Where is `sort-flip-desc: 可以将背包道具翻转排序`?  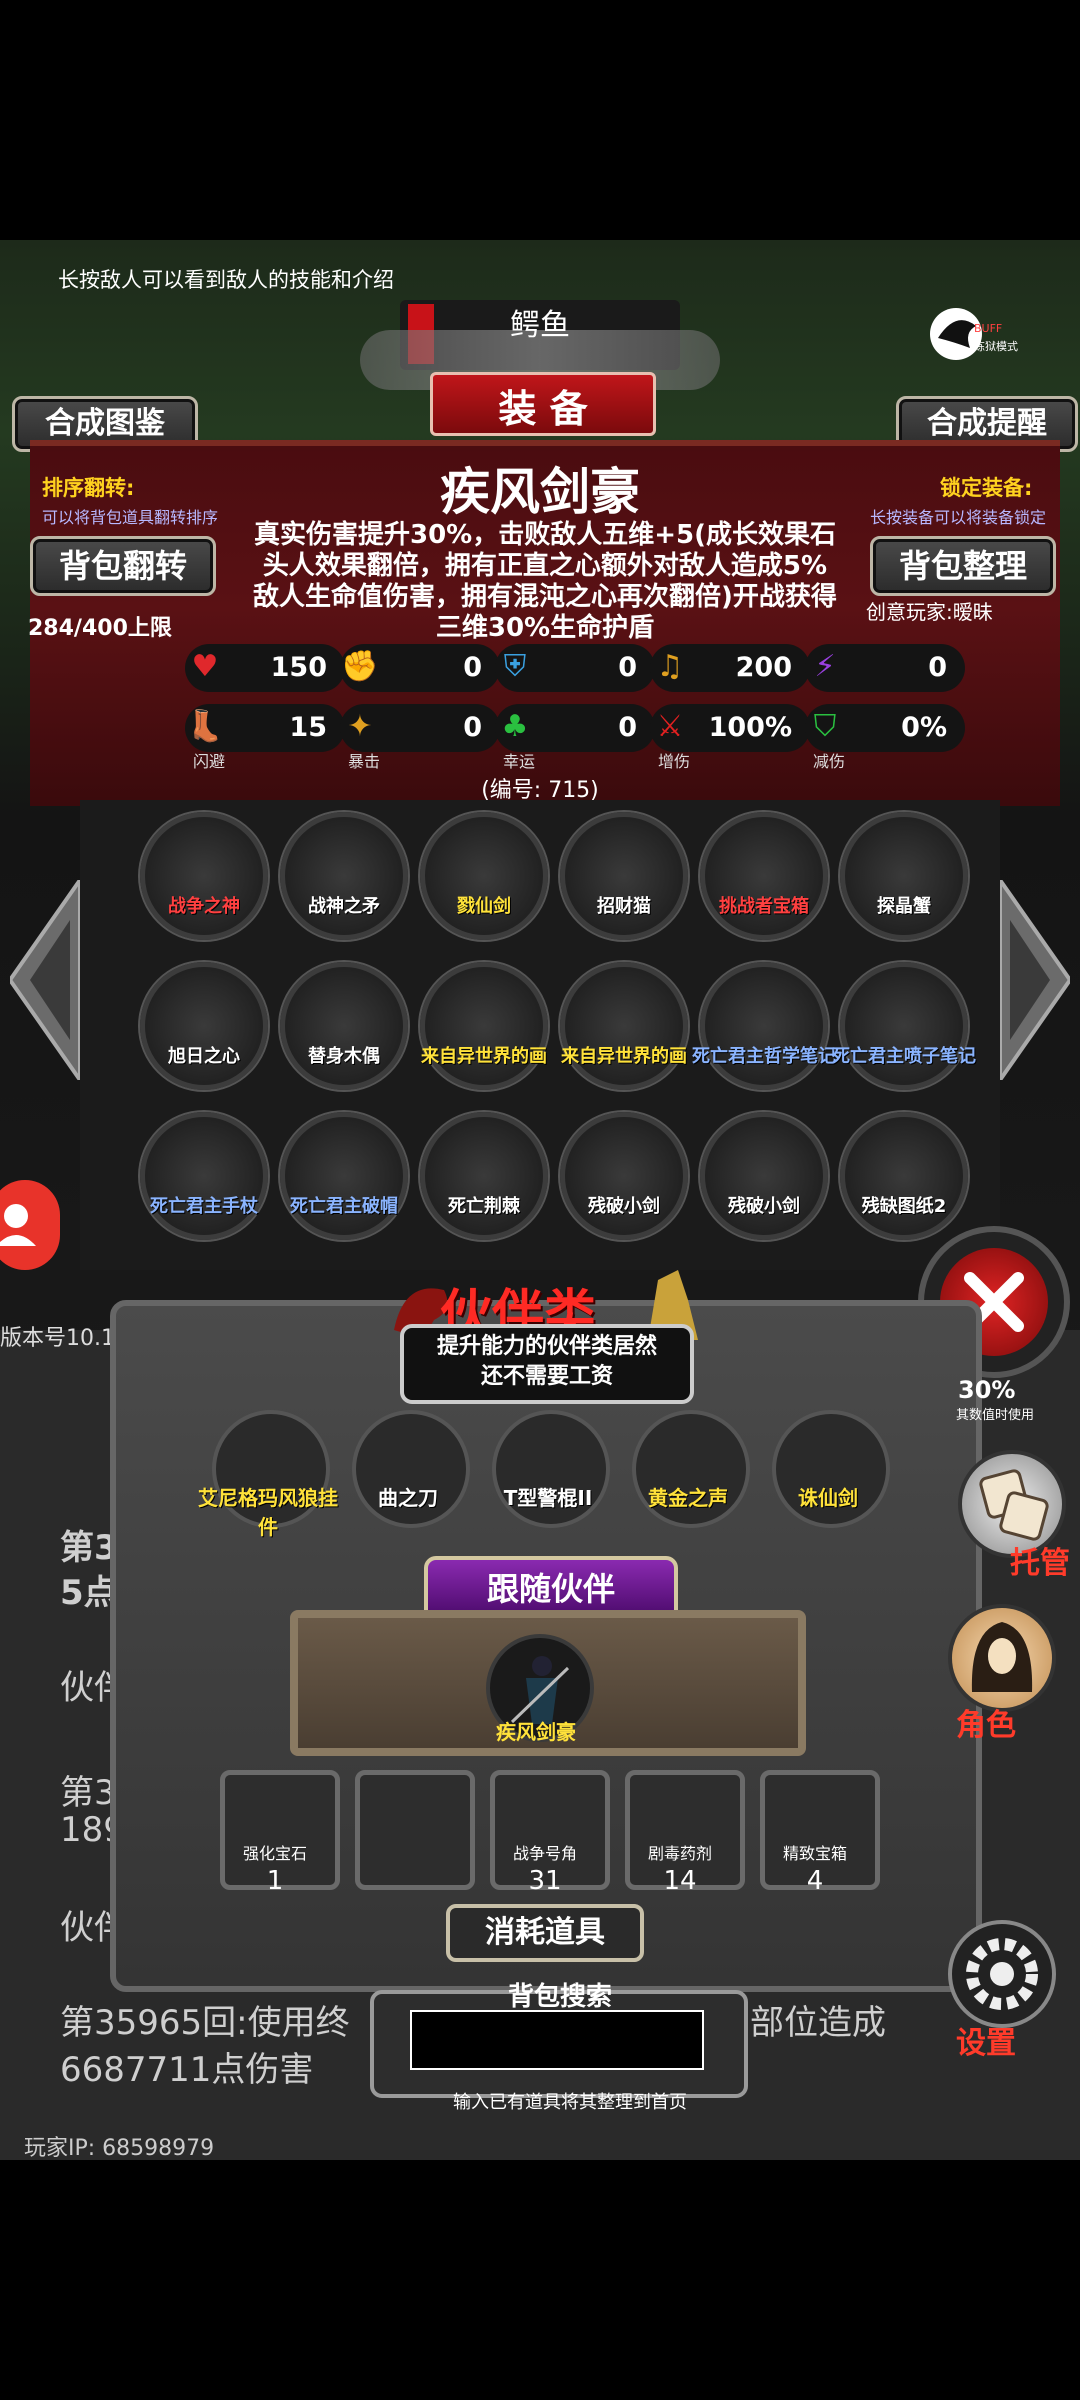 sort-flip-desc: 可以将背包道具翻转排序 is located at coordinates (130, 517).